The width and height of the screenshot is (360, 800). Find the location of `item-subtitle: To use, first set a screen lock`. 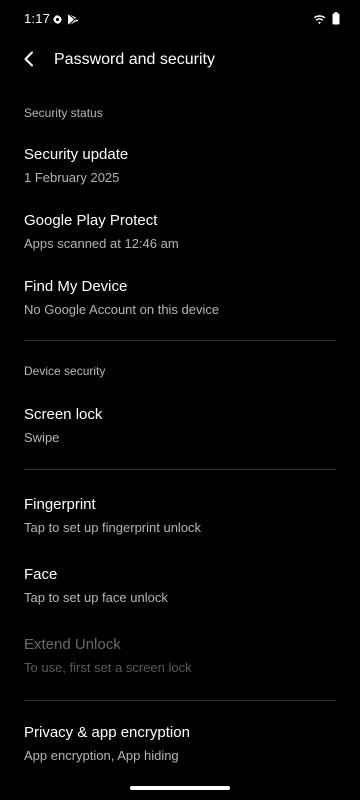

item-subtitle: To use, first set a screen lock is located at coordinates (108, 667).